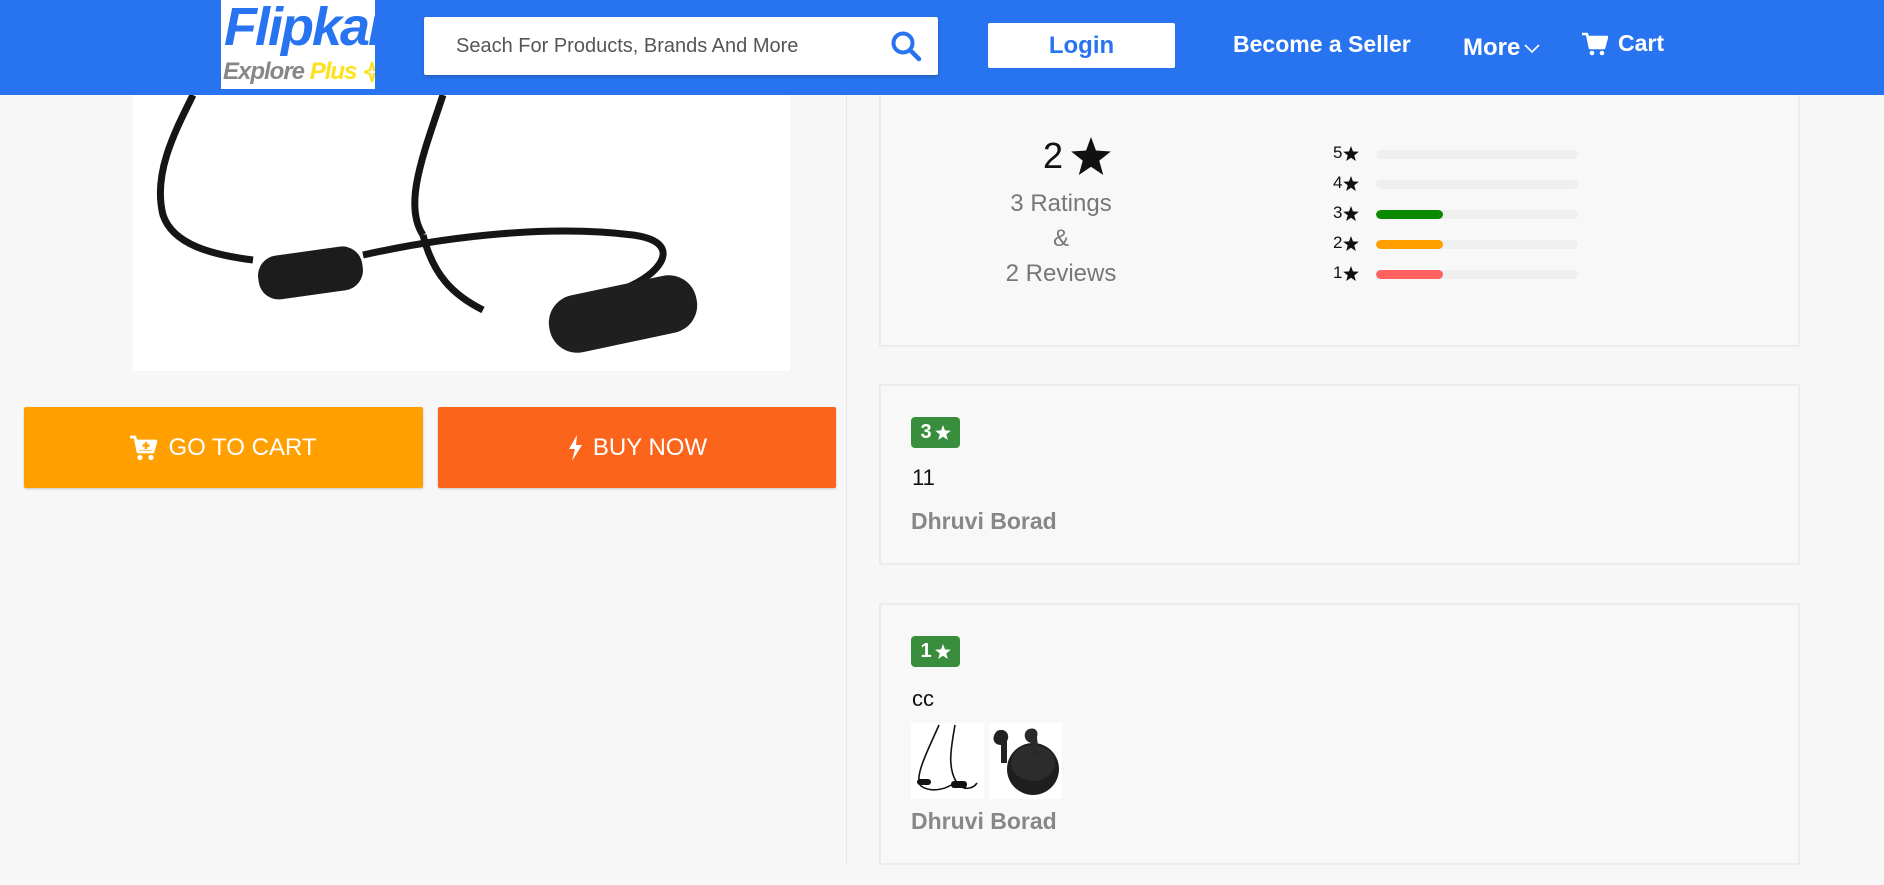  I want to click on go-to-cart-button: GO TO CART, so click(223, 447).